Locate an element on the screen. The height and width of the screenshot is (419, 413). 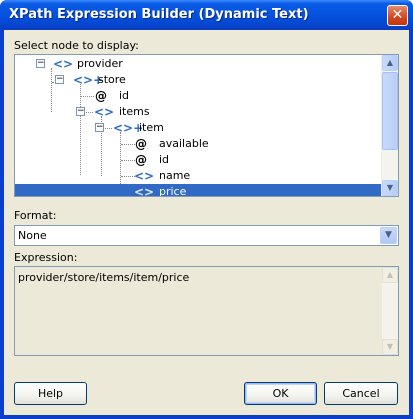
tree-node-label: item is located at coordinates (151, 127).